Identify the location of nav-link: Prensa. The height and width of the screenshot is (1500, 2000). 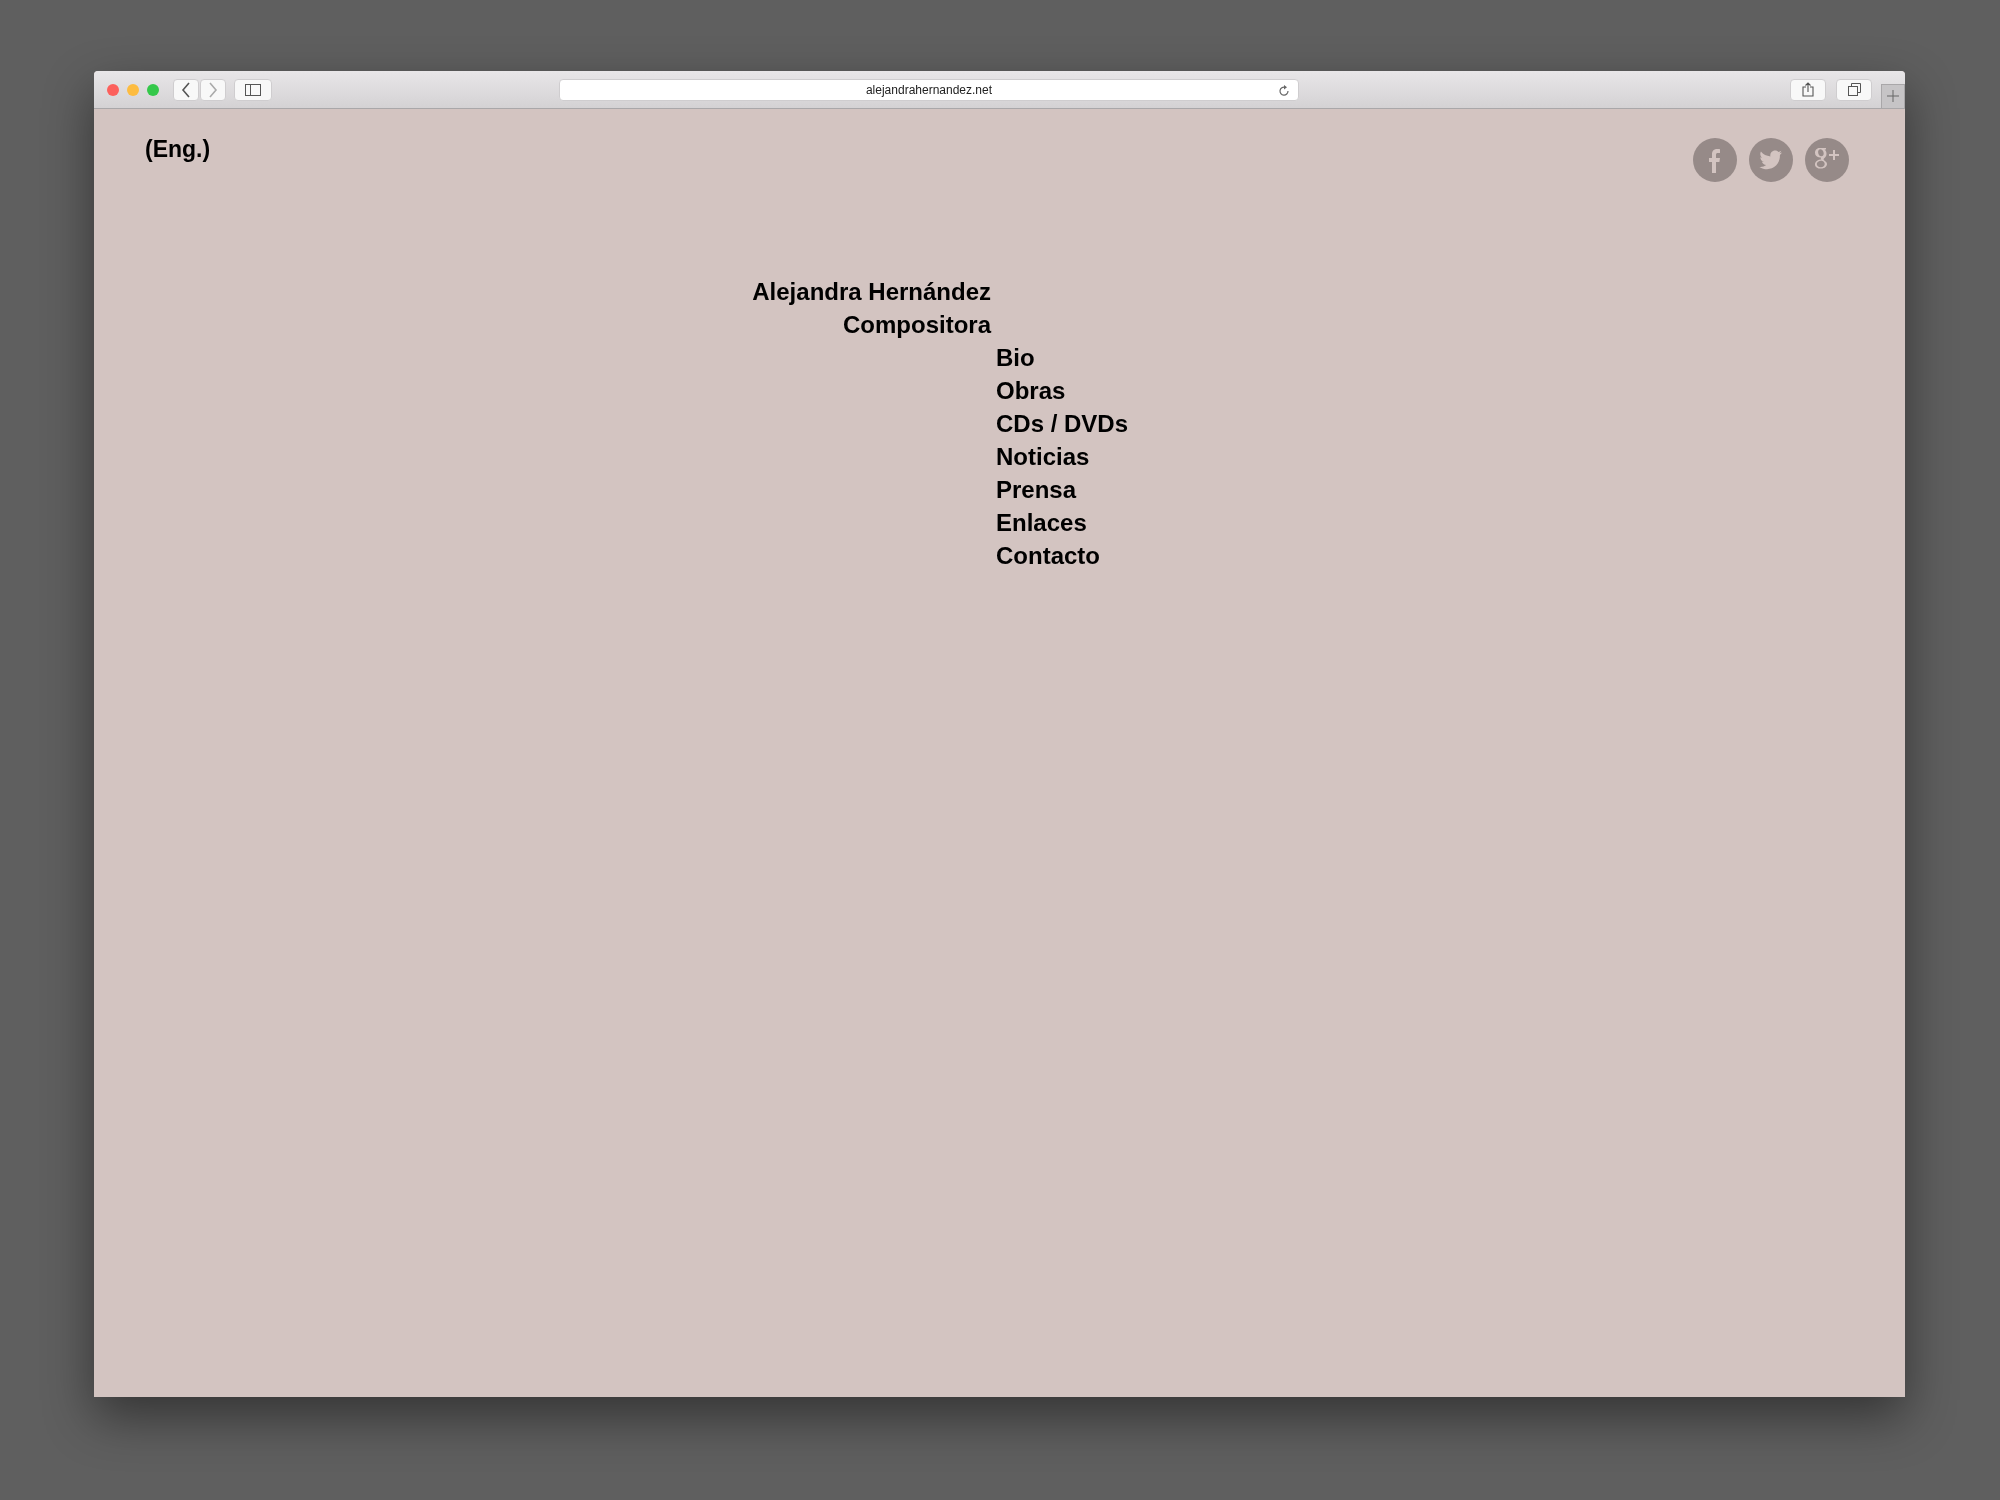
(1036, 492).